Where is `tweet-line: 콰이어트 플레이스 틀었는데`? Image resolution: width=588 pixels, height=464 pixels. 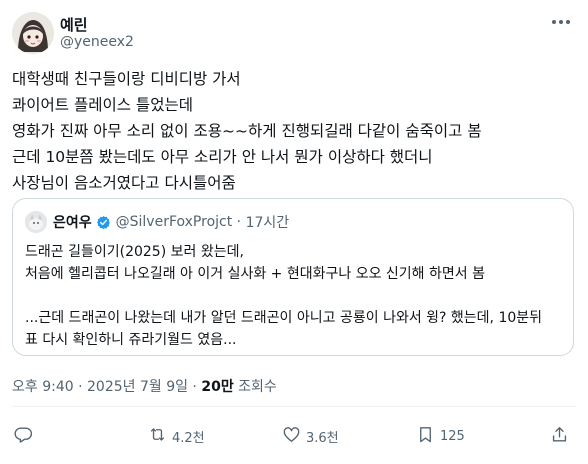 tweet-line: 콰이어트 플레이스 틀었는데 is located at coordinates (102, 105).